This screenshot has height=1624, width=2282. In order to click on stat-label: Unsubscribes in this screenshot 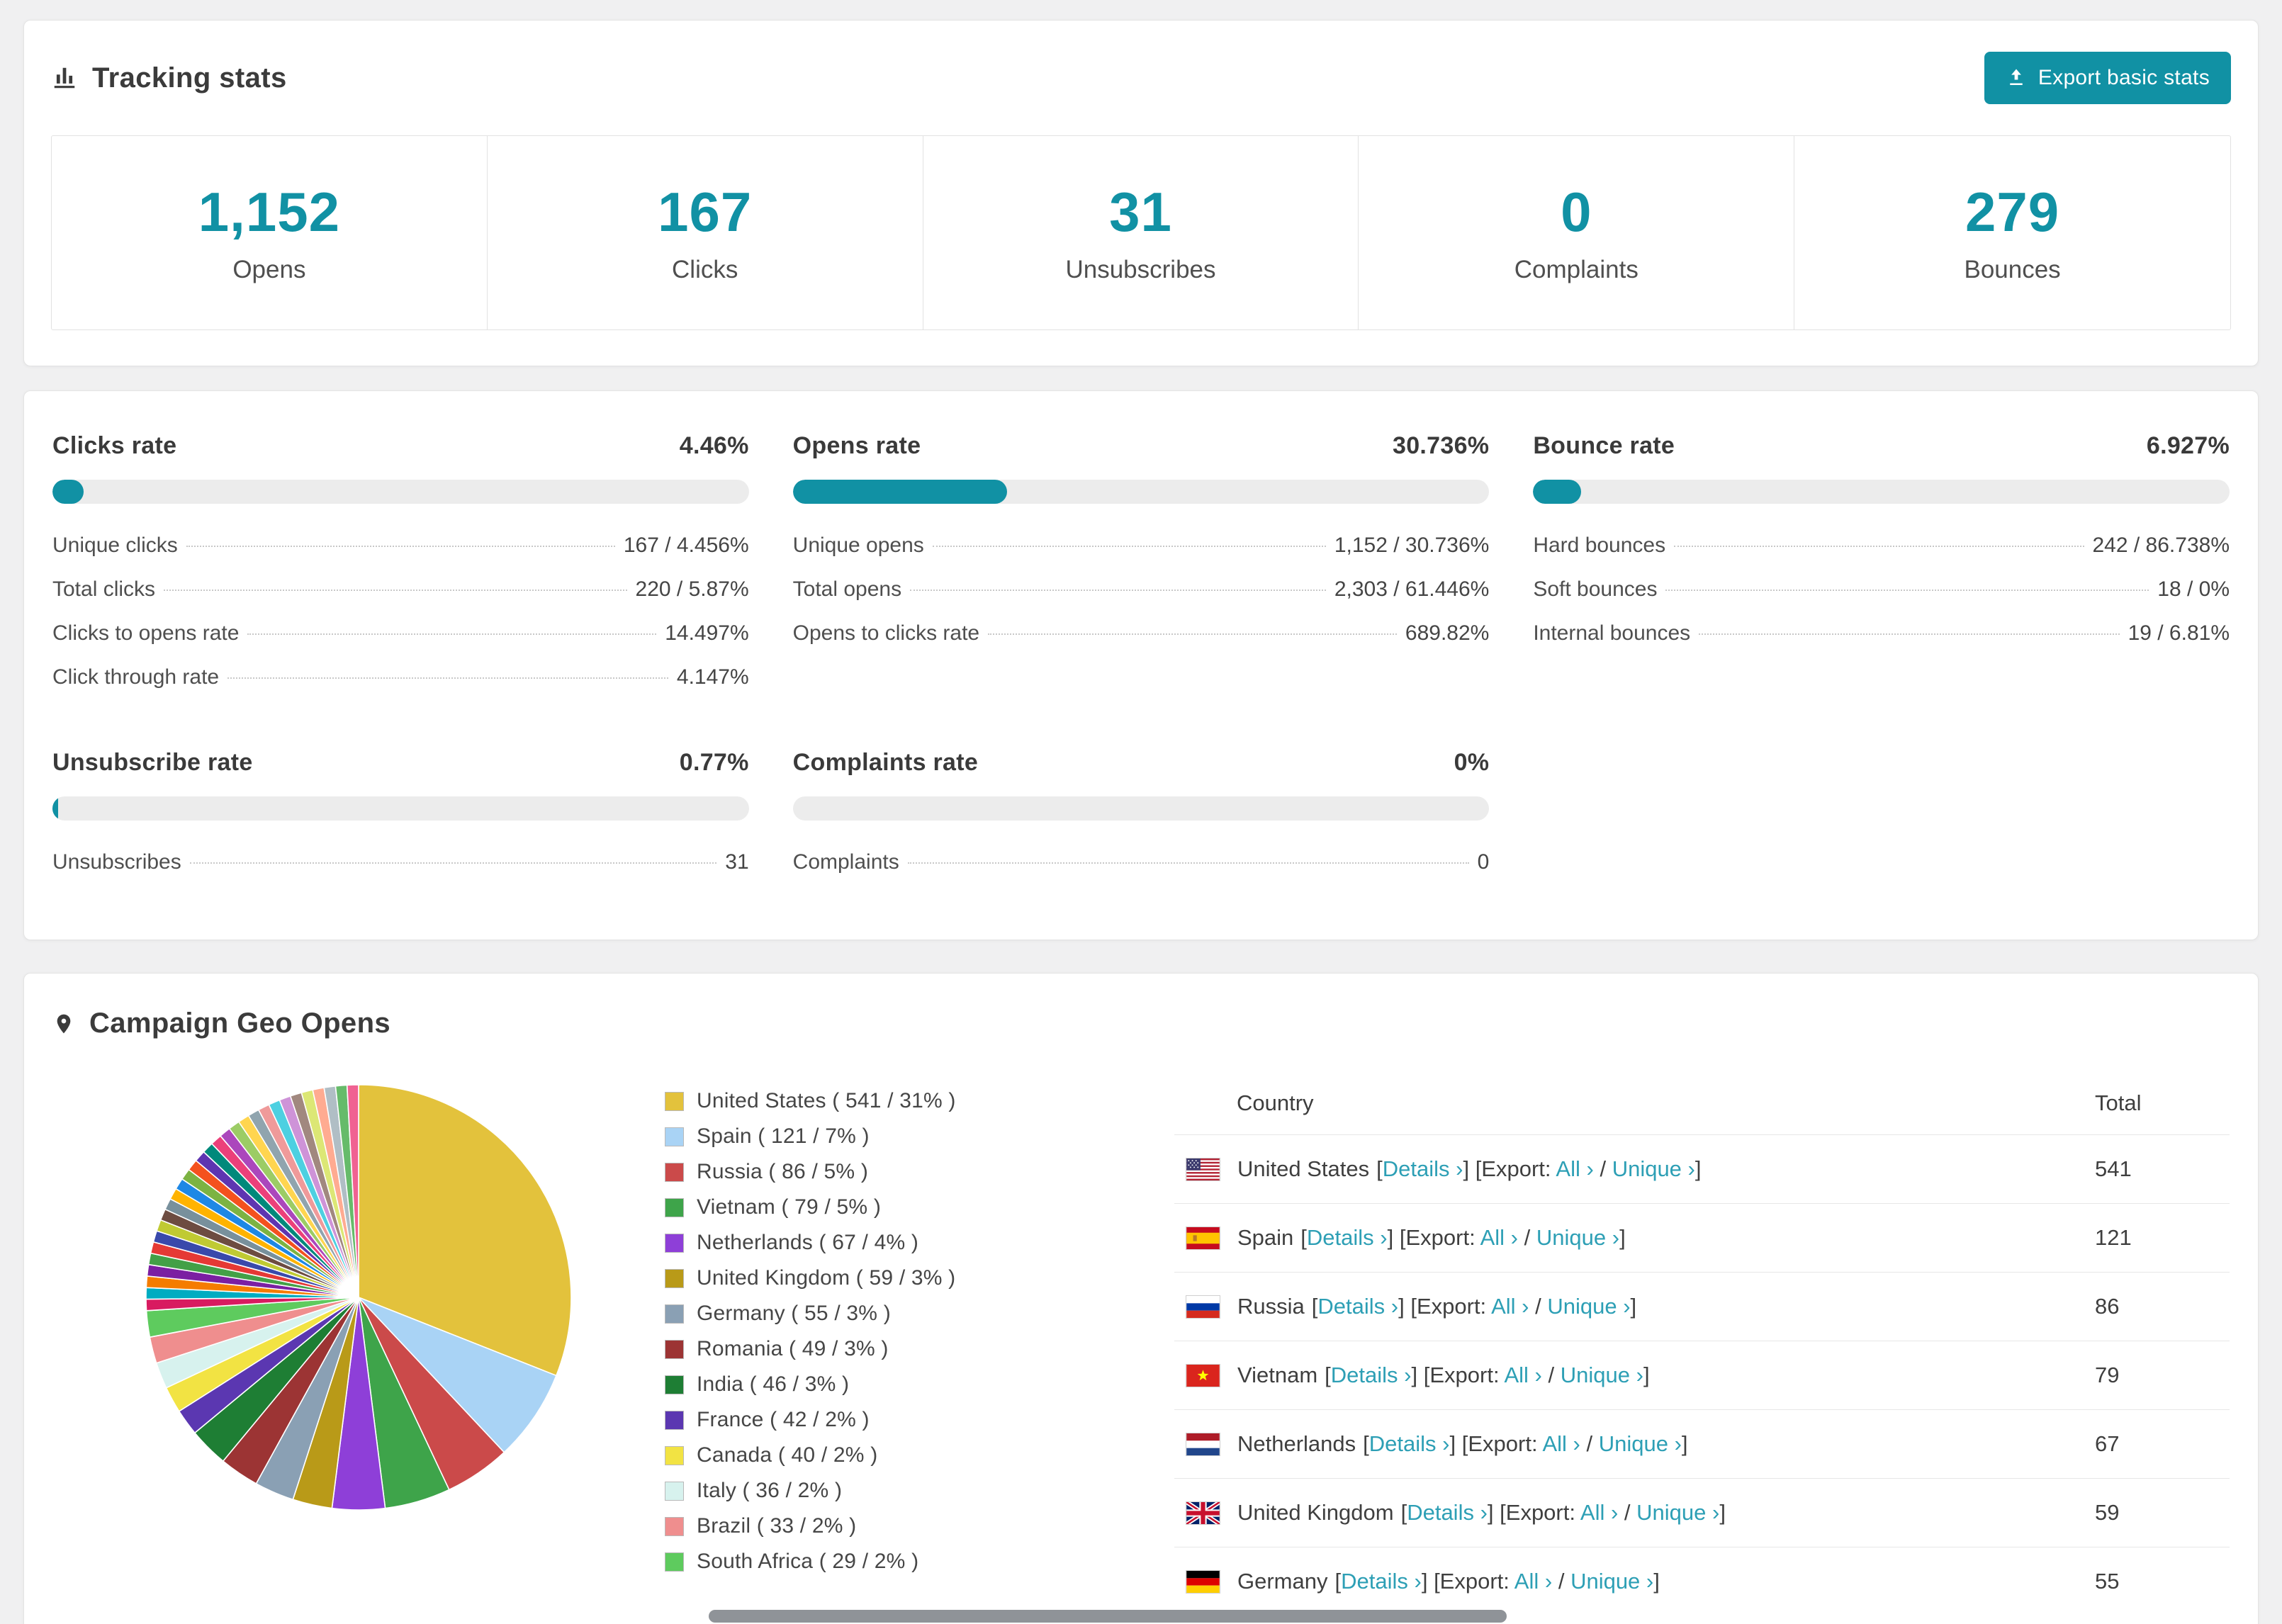, I will do `click(1140, 269)`.